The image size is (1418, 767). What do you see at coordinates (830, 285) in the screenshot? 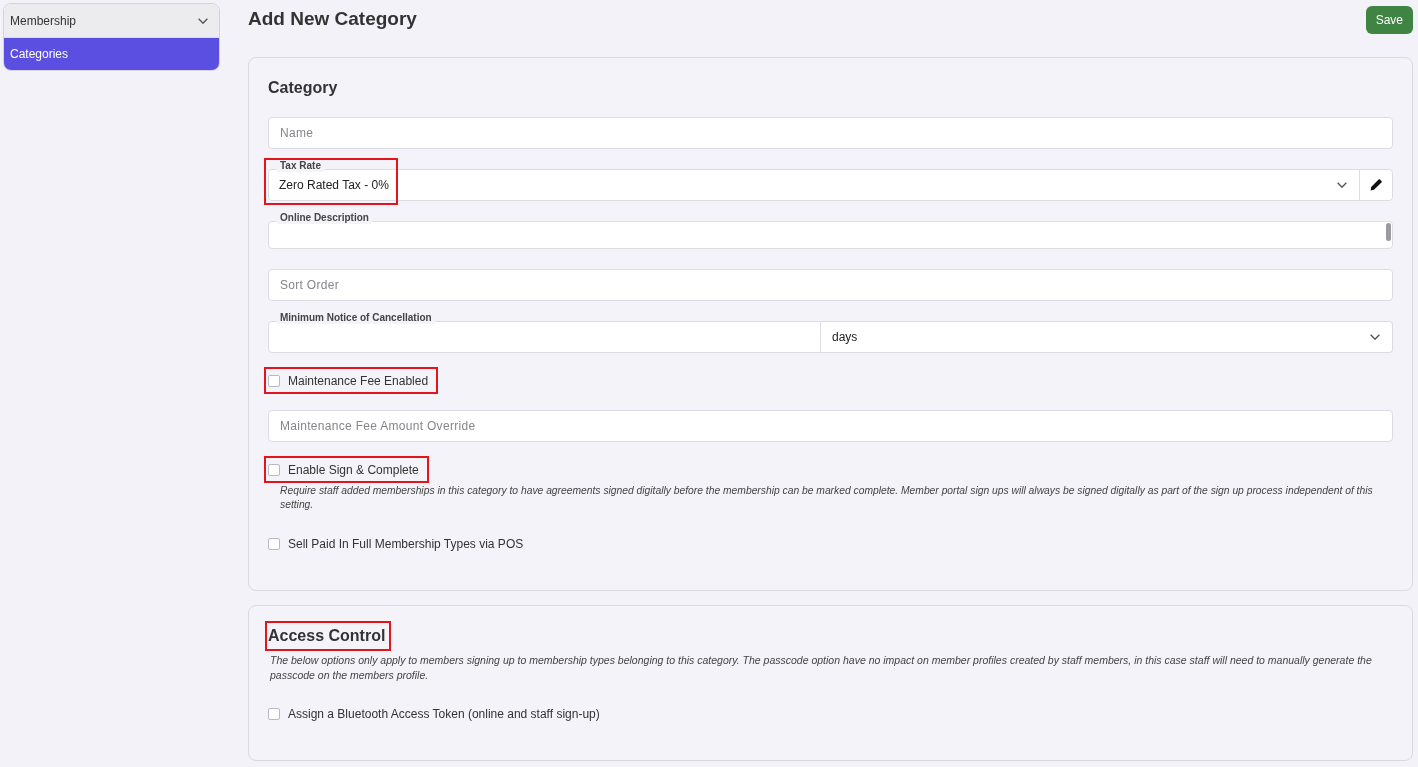
I see `text-field: Sort Order` at bounding box center [830, 285].